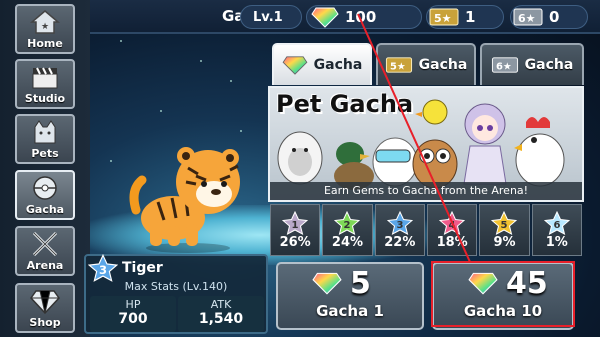 This screenshot has width=600, height=337. I want to click on level-text: Lv.1, so click(268, 17).